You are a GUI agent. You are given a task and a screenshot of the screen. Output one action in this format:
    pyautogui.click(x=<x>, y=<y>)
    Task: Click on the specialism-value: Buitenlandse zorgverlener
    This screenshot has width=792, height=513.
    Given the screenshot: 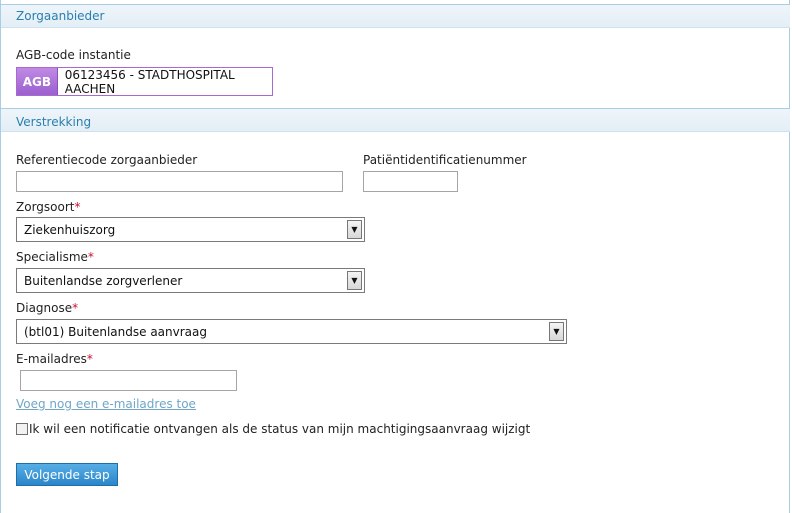 What is the action you would take?
    pyautogui.click(x=103, y=280)
    